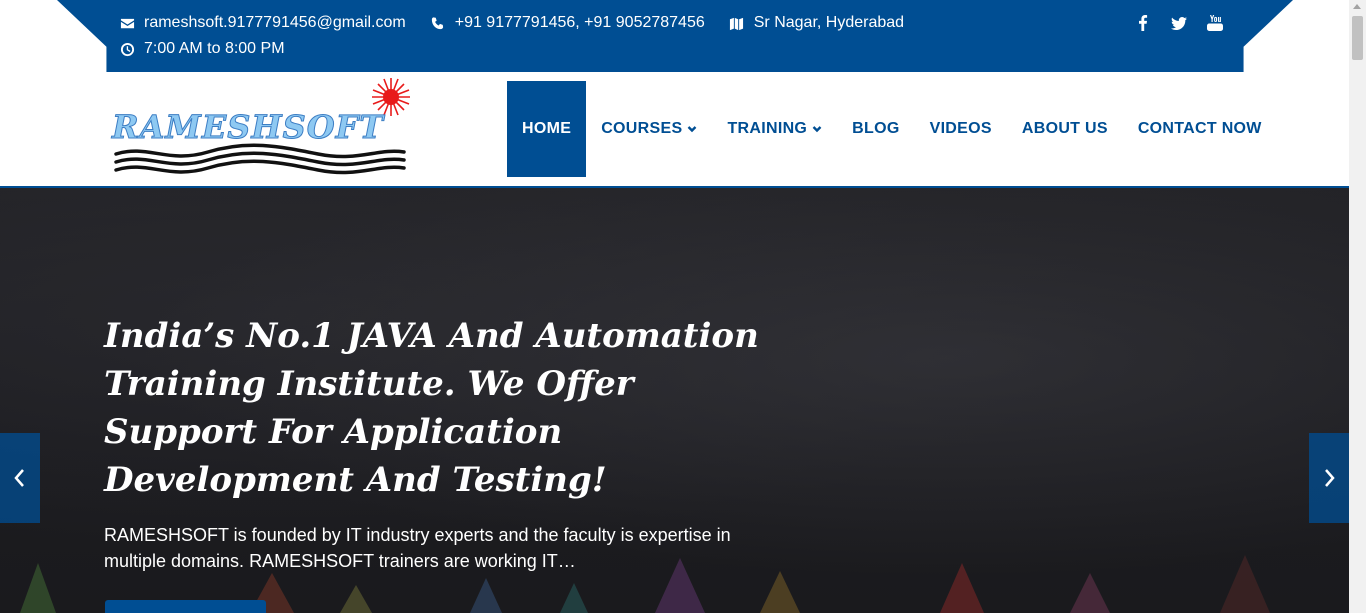 This screenshot has height=613, width=1366. Describe the element at coordinates (248, 127) in the screenshot. I see `logo-text: RAMESHSOFT` at that location.